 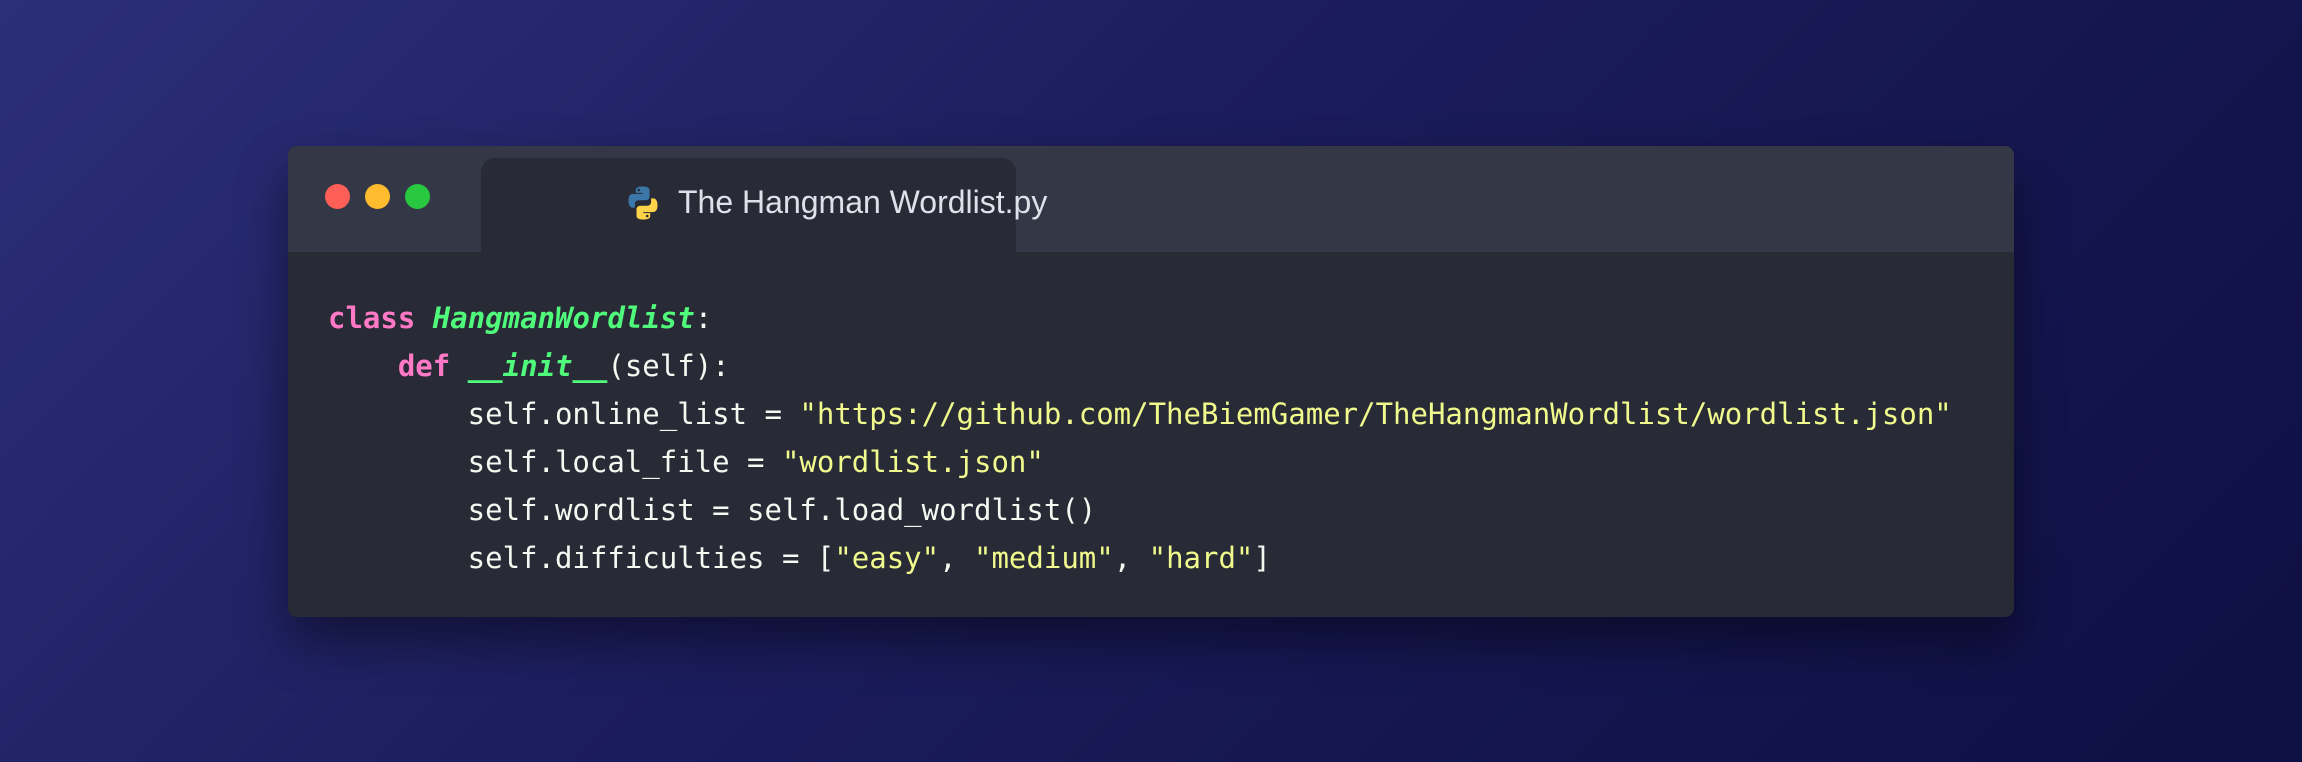 I want to click on keyword-def: def, so click(x=424, y=366).